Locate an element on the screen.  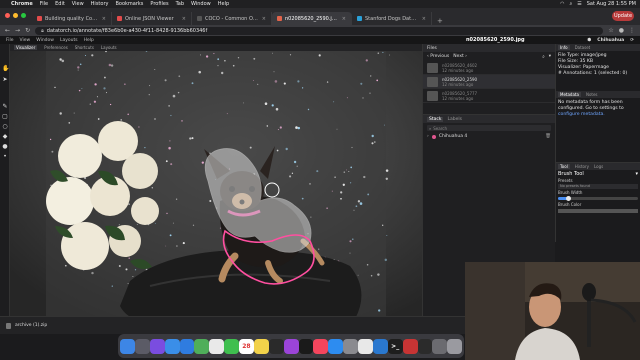
tab-preferences: Preferences is located at coordinates (56, 47).